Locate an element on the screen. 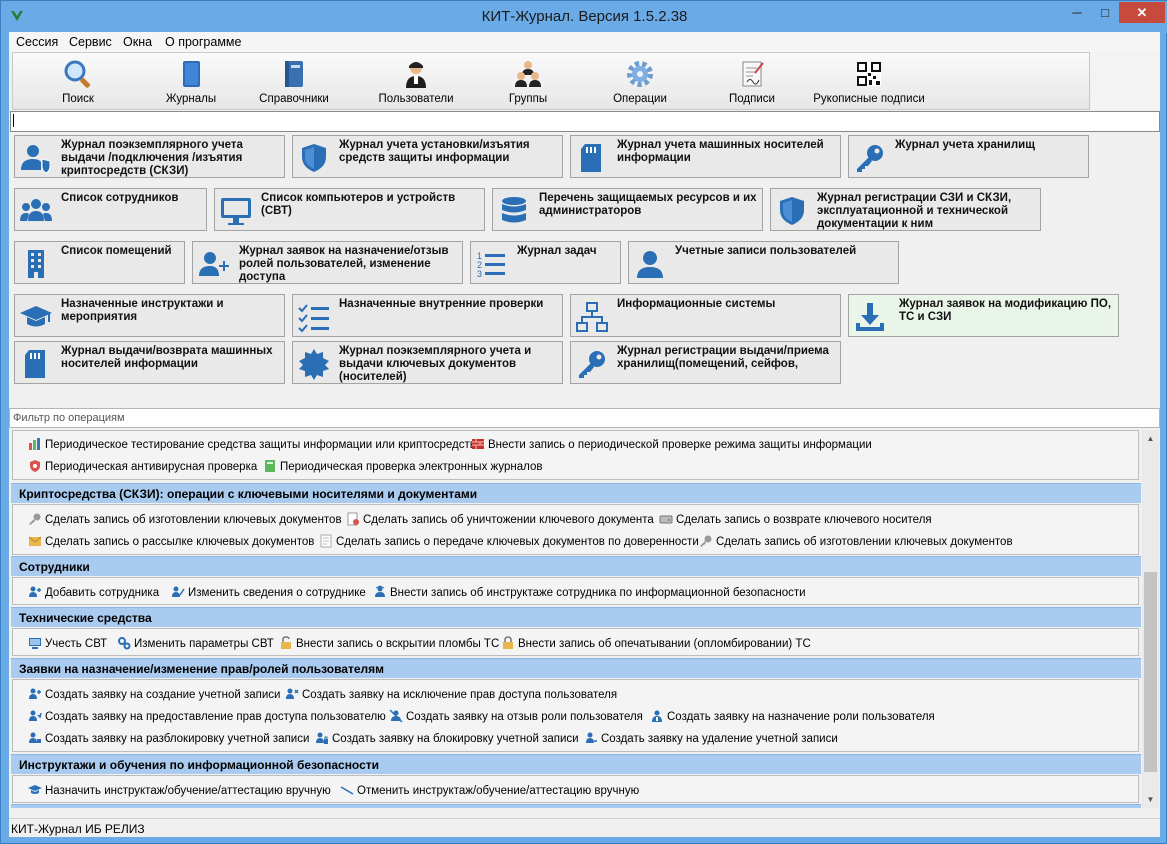 The height and width of the screenshot is (844, 1167). op-edit-svt: Изменить параметры СВТ is located at coordinates (195, 643).